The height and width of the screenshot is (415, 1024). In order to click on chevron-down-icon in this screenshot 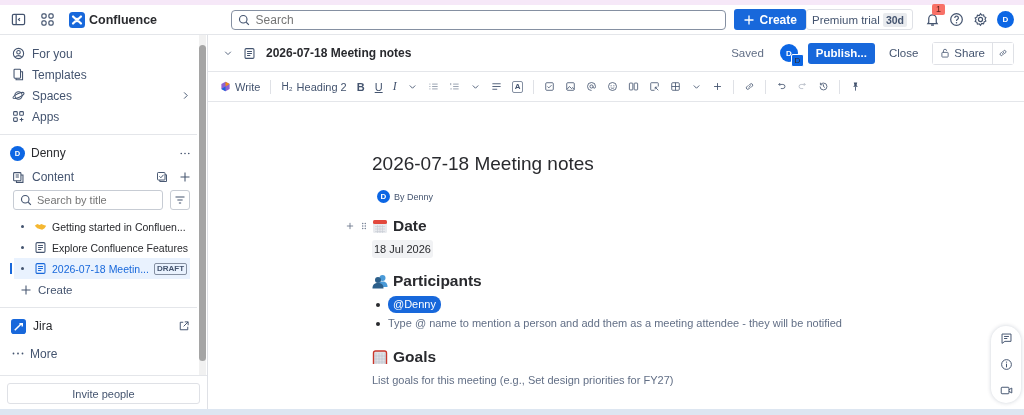, I will do `click(228, 53)`.